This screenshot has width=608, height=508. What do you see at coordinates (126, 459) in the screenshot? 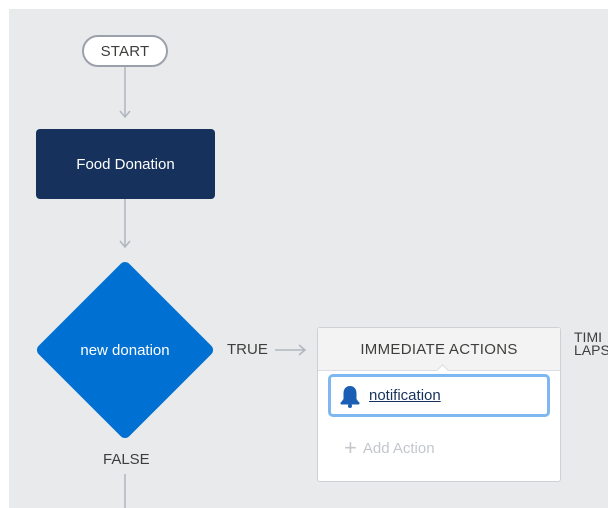
I see `false-branch-label: FALSE` at bounding box center [126, 459].